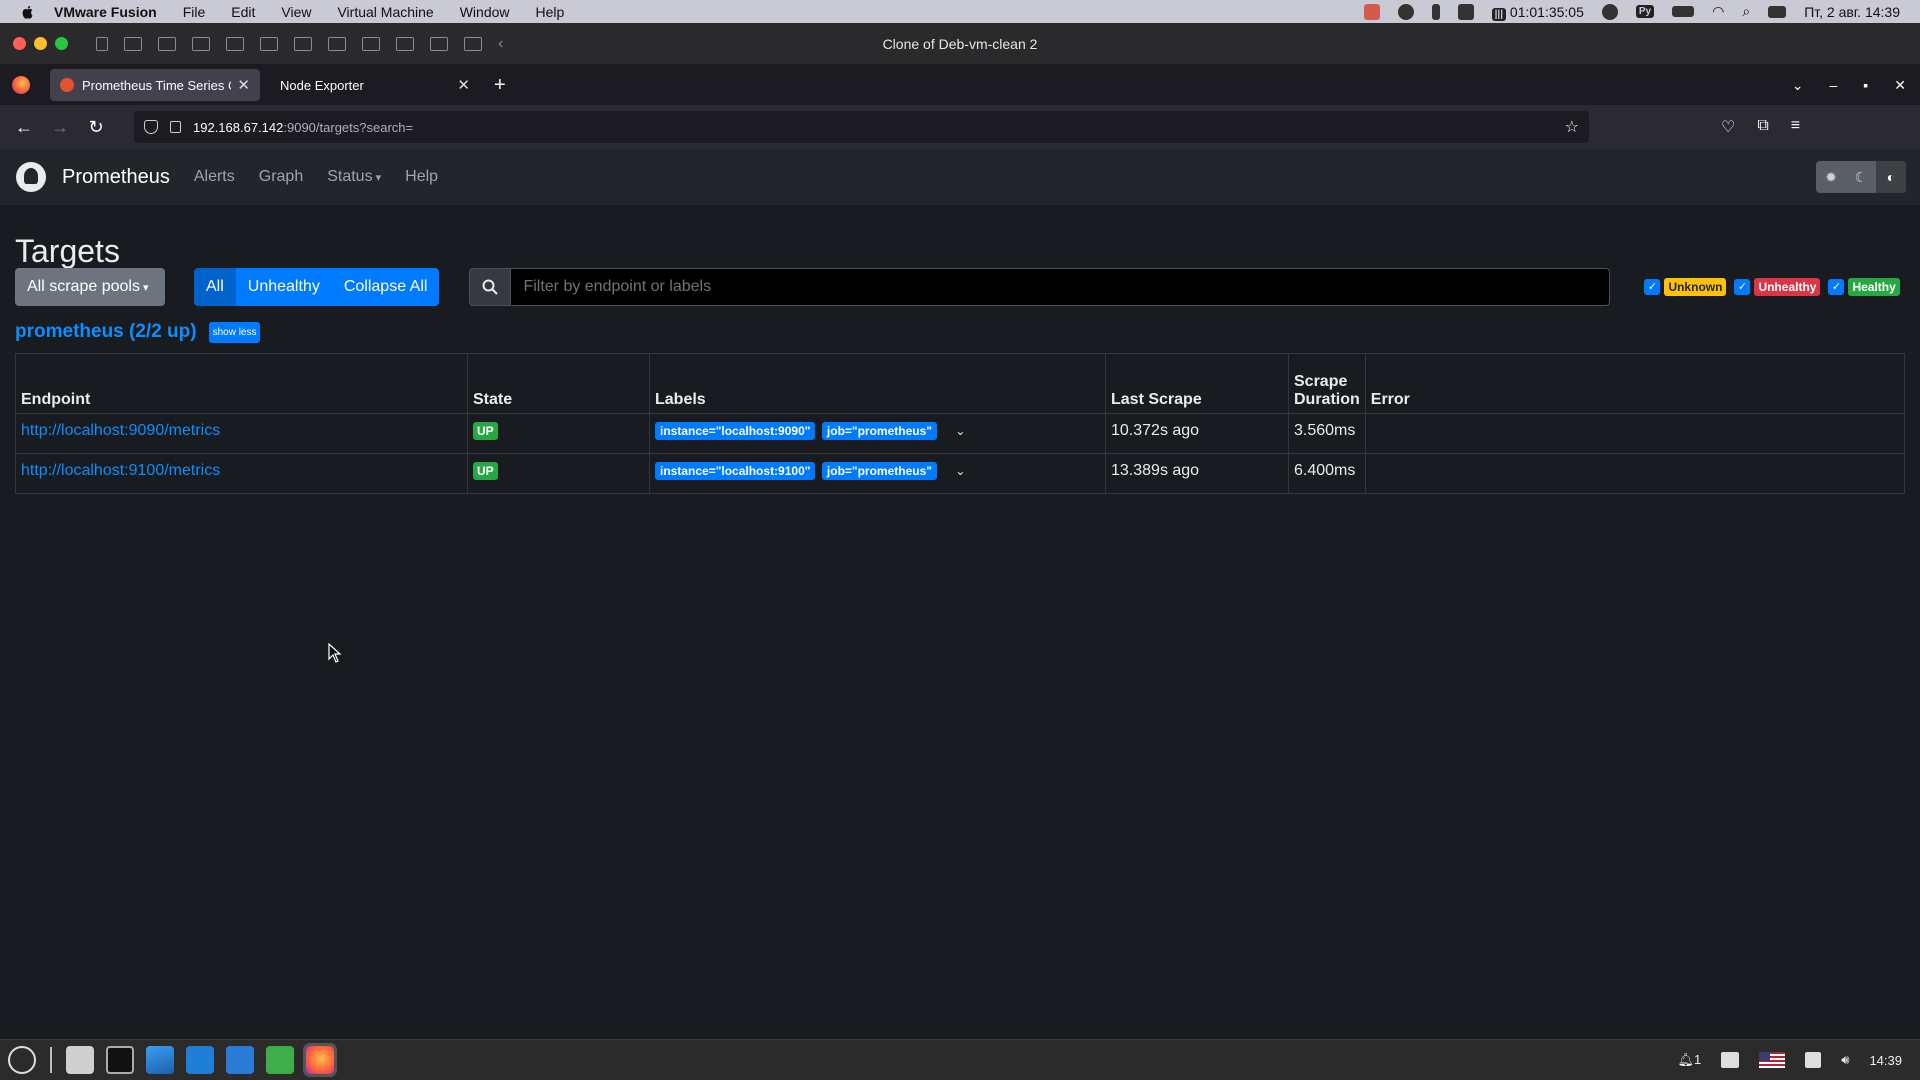  What do you see at coordinates (385, 12) in the screenshot?
I see `menu-virtual-machine: Virtual Machine` at bounding box center [385, 12].